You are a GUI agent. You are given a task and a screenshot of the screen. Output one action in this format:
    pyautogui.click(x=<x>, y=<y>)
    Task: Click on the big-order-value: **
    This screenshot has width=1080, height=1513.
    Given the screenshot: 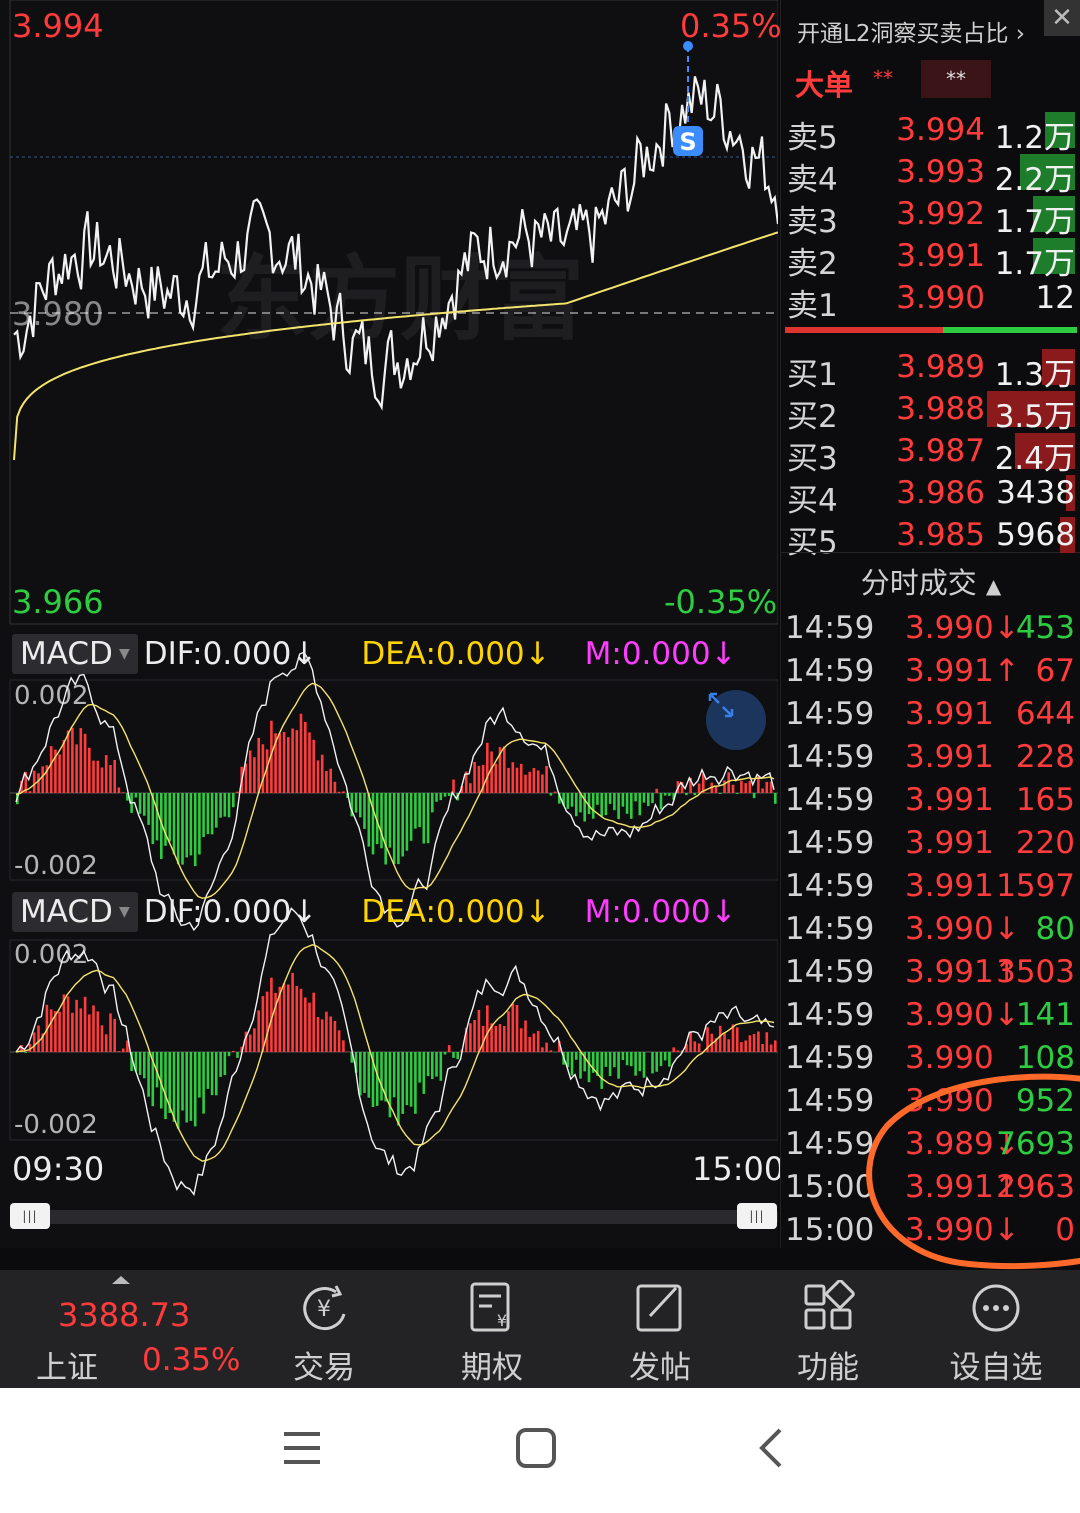 What is the action you would take?
    pyautogui.click(x=956, y=79)
    